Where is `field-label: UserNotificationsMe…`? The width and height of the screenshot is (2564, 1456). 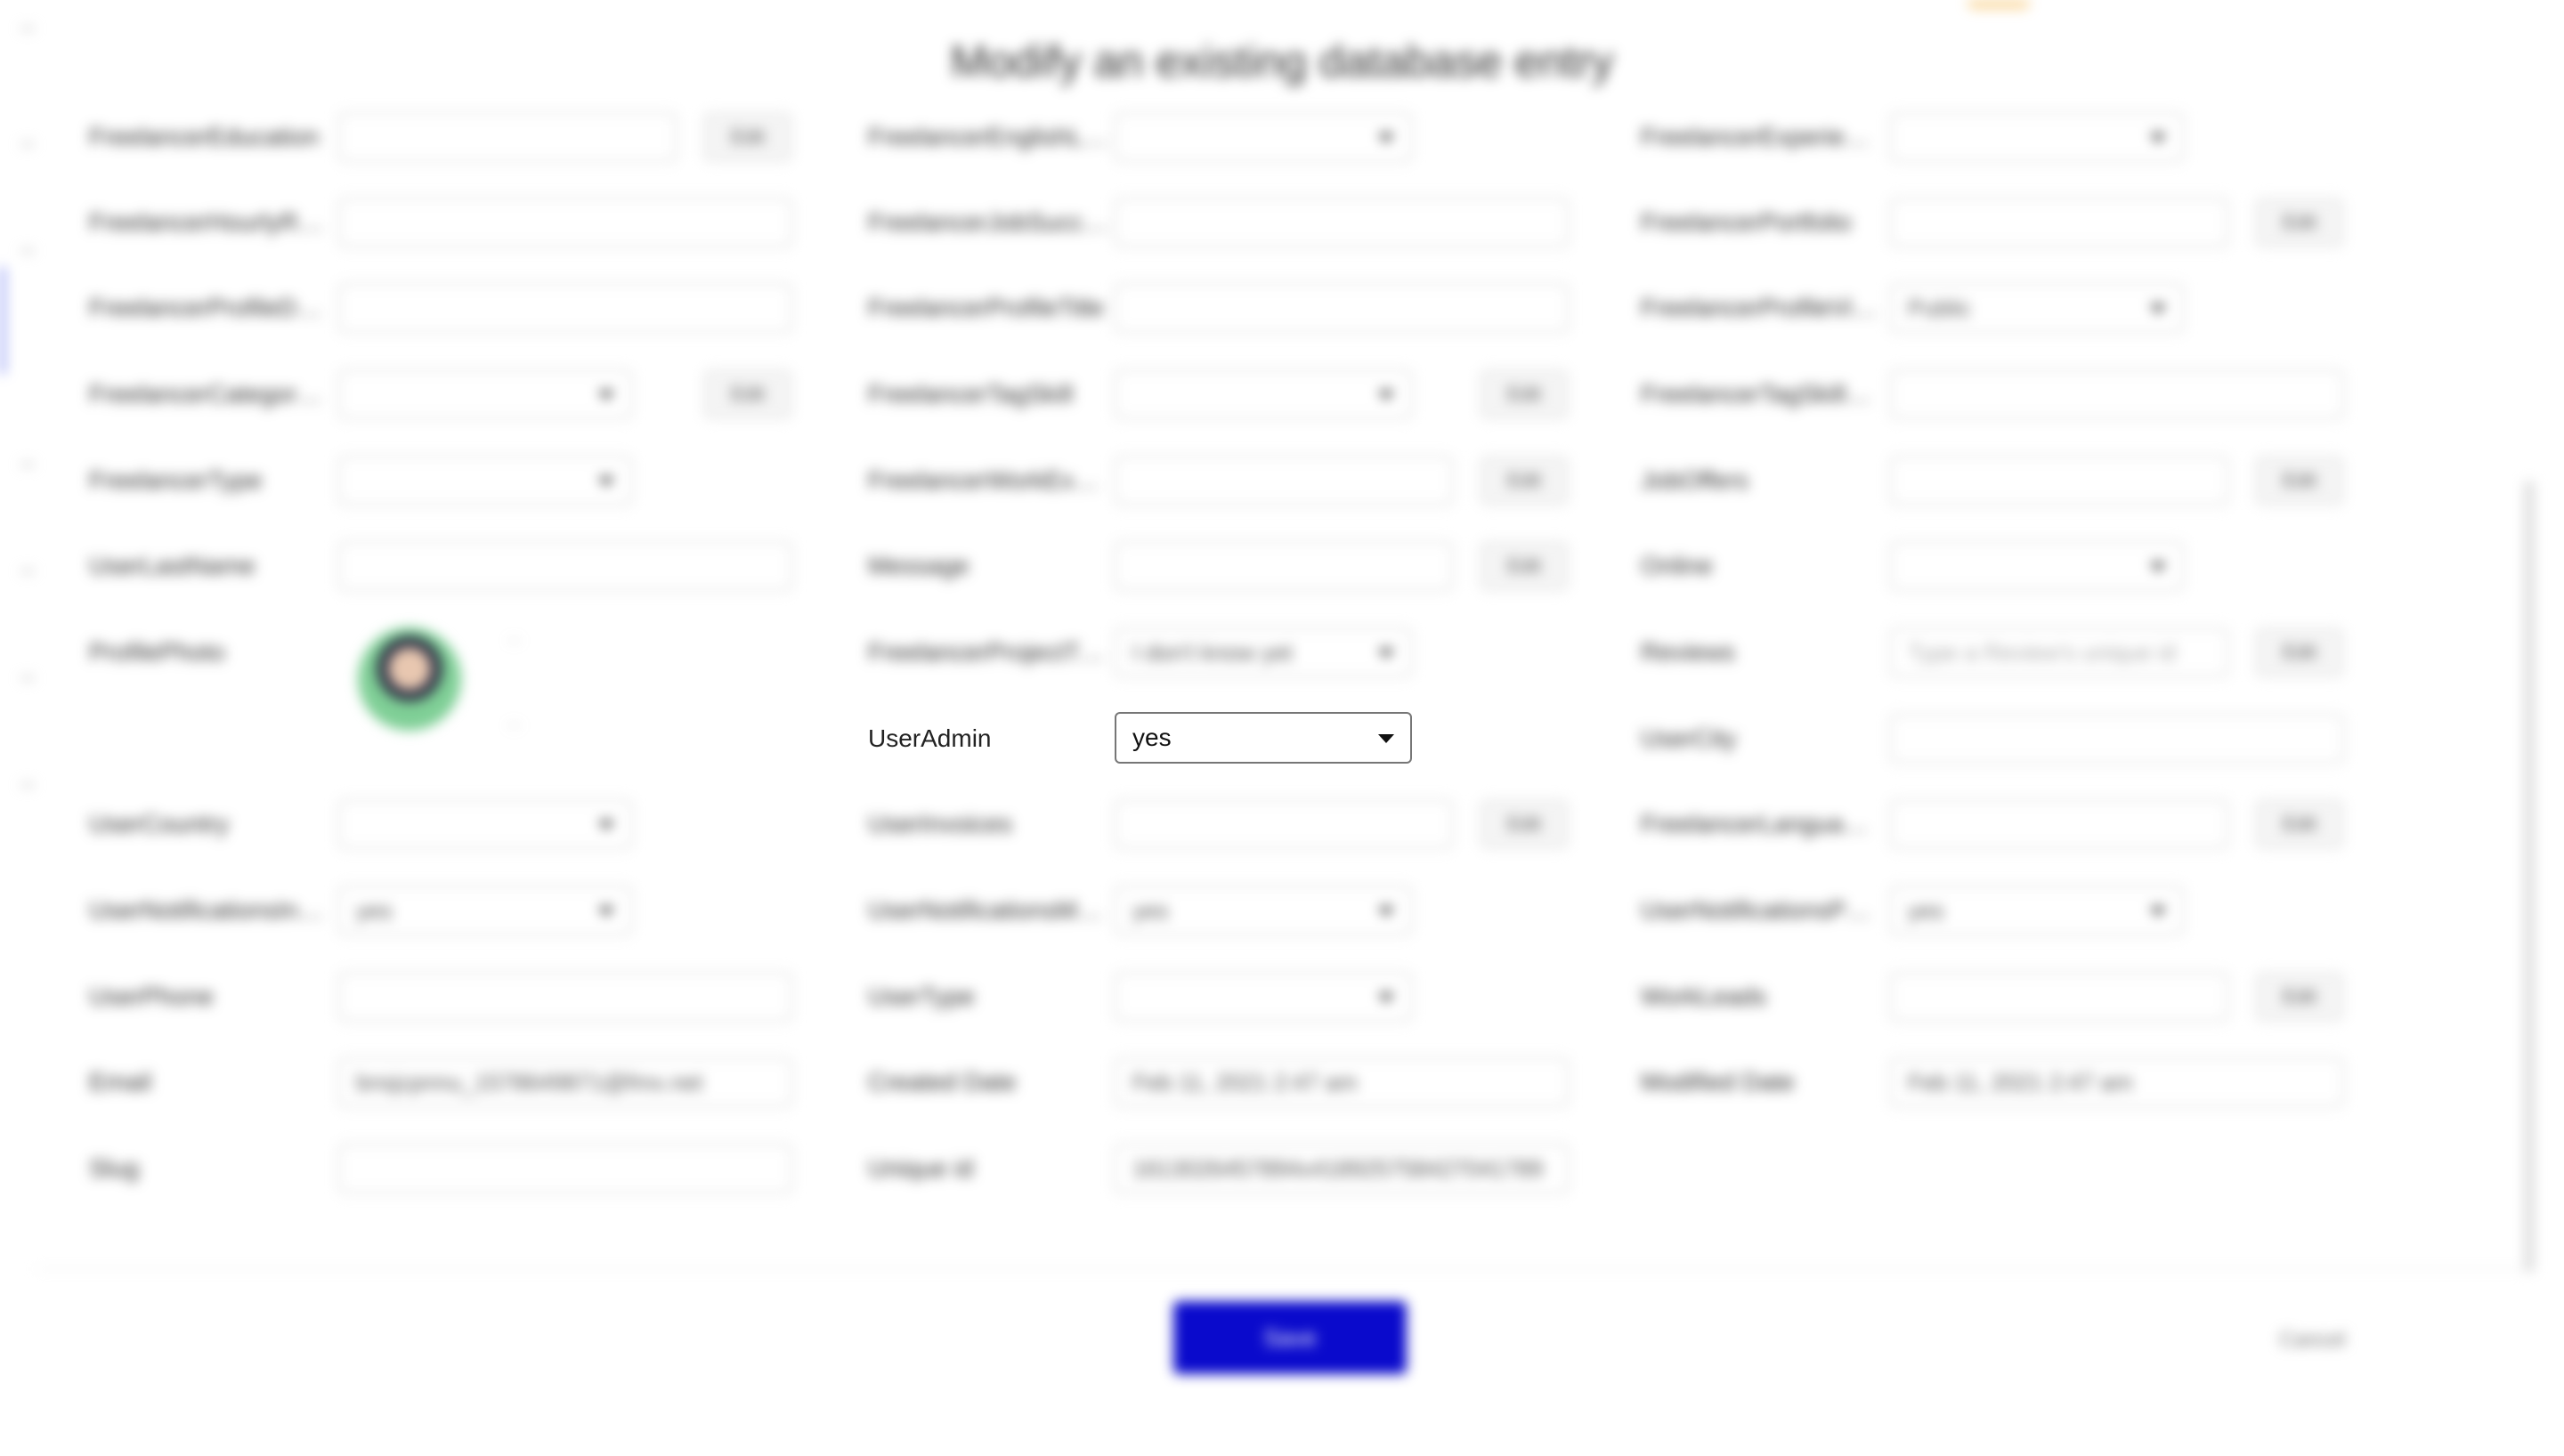
field-label: UserNotificationsMe… is located at coordinates (988, 910).